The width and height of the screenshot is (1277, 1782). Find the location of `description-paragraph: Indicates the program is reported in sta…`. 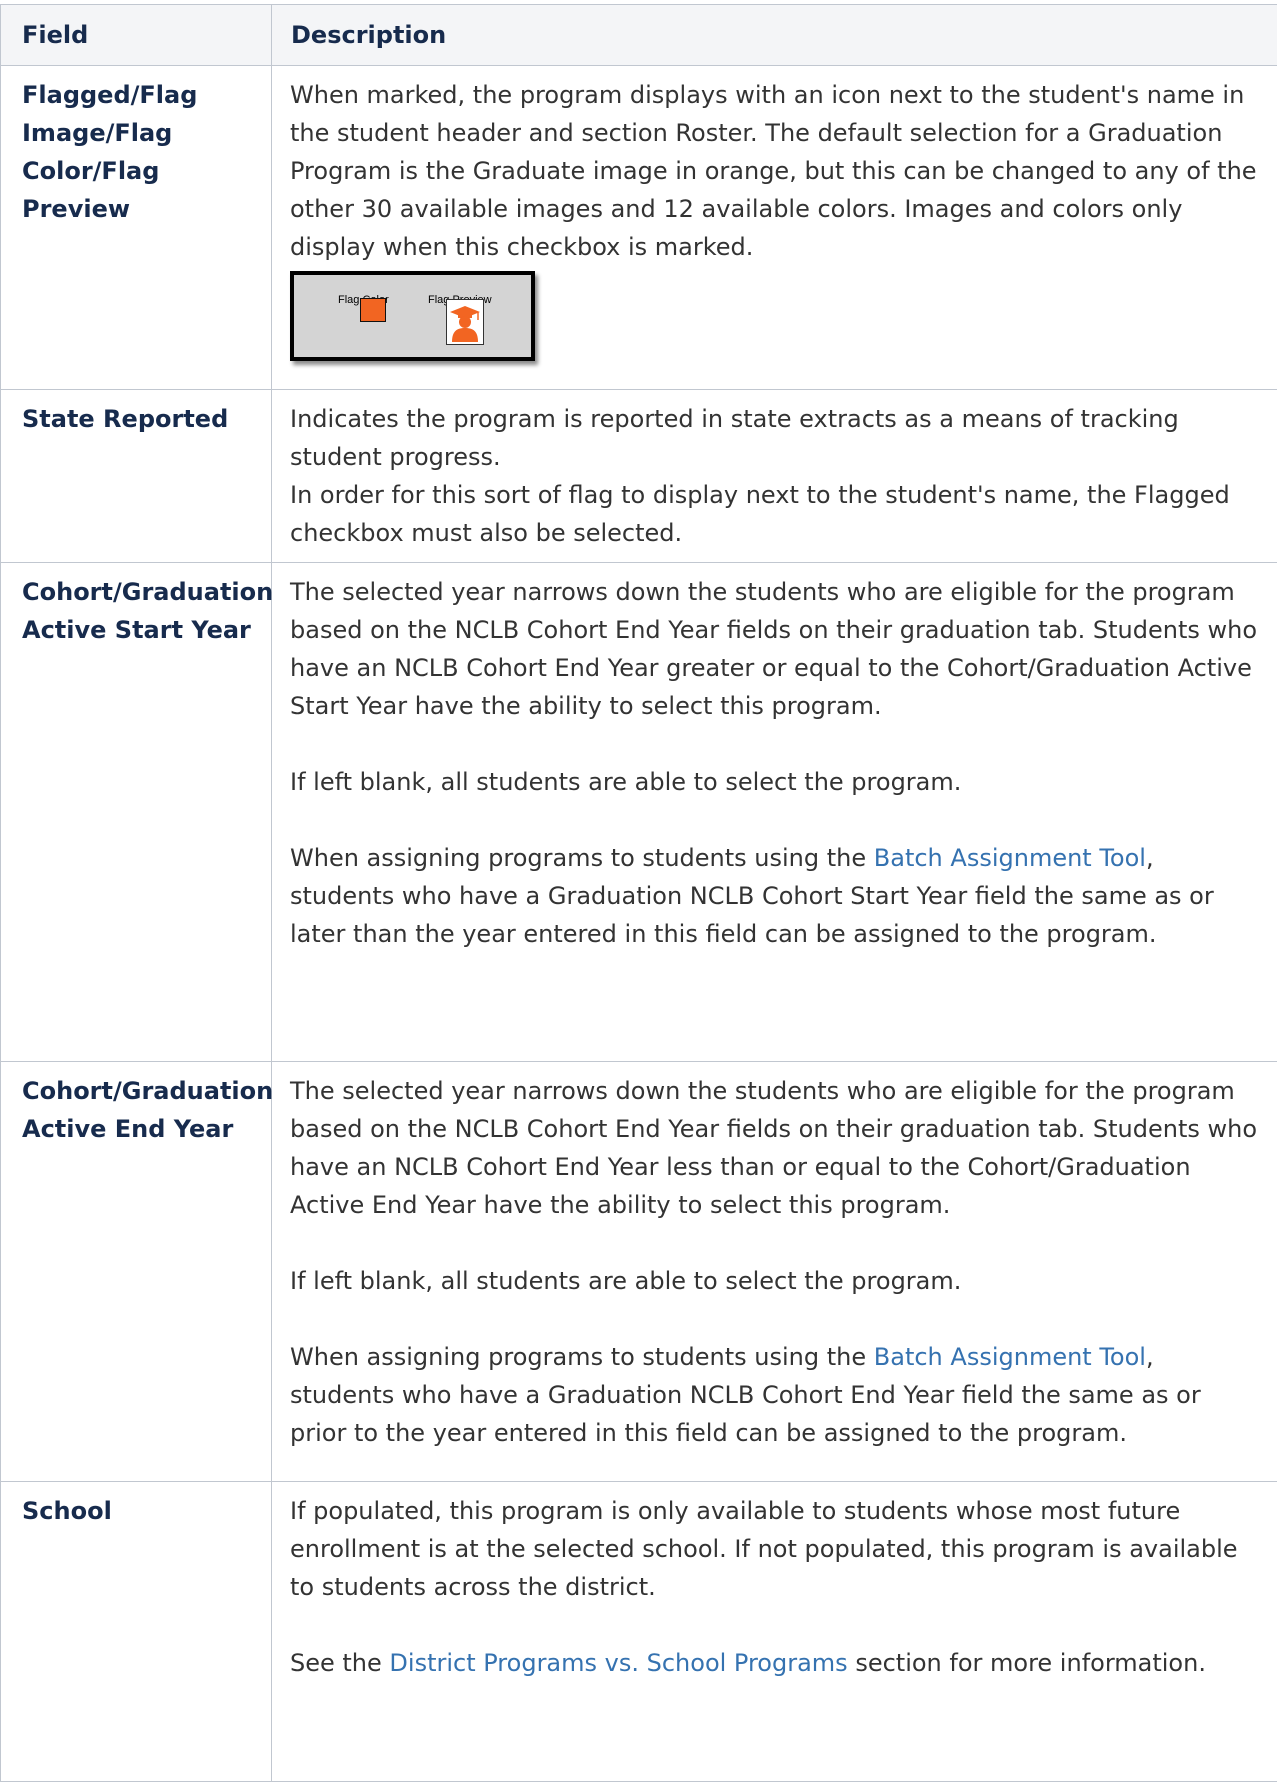

description-paragraph: Indicates the program is reported in sta… is located at coordinates (776, 438).